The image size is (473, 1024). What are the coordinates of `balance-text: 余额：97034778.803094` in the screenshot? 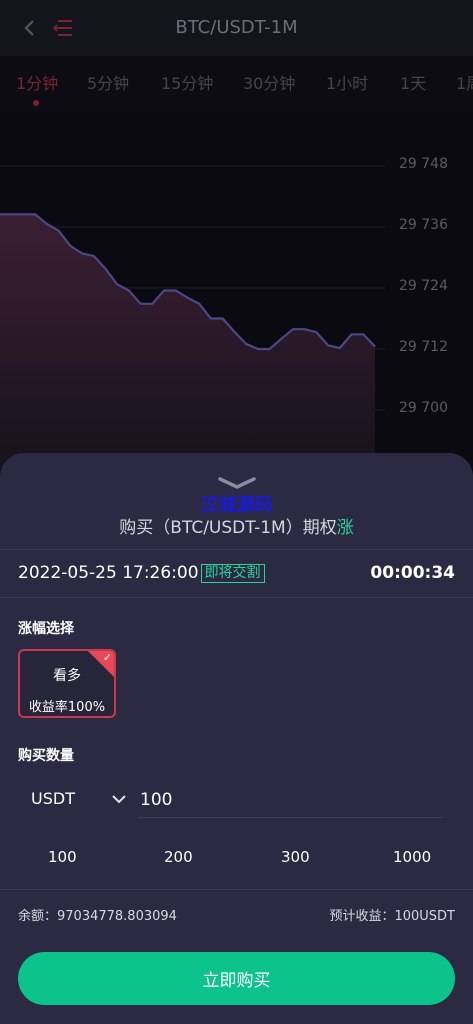 It's located at (97, 916).